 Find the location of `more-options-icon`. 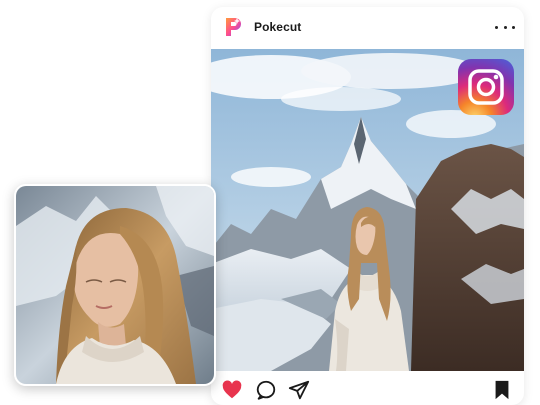

more-options-icon is located at coordinates (505, 27).